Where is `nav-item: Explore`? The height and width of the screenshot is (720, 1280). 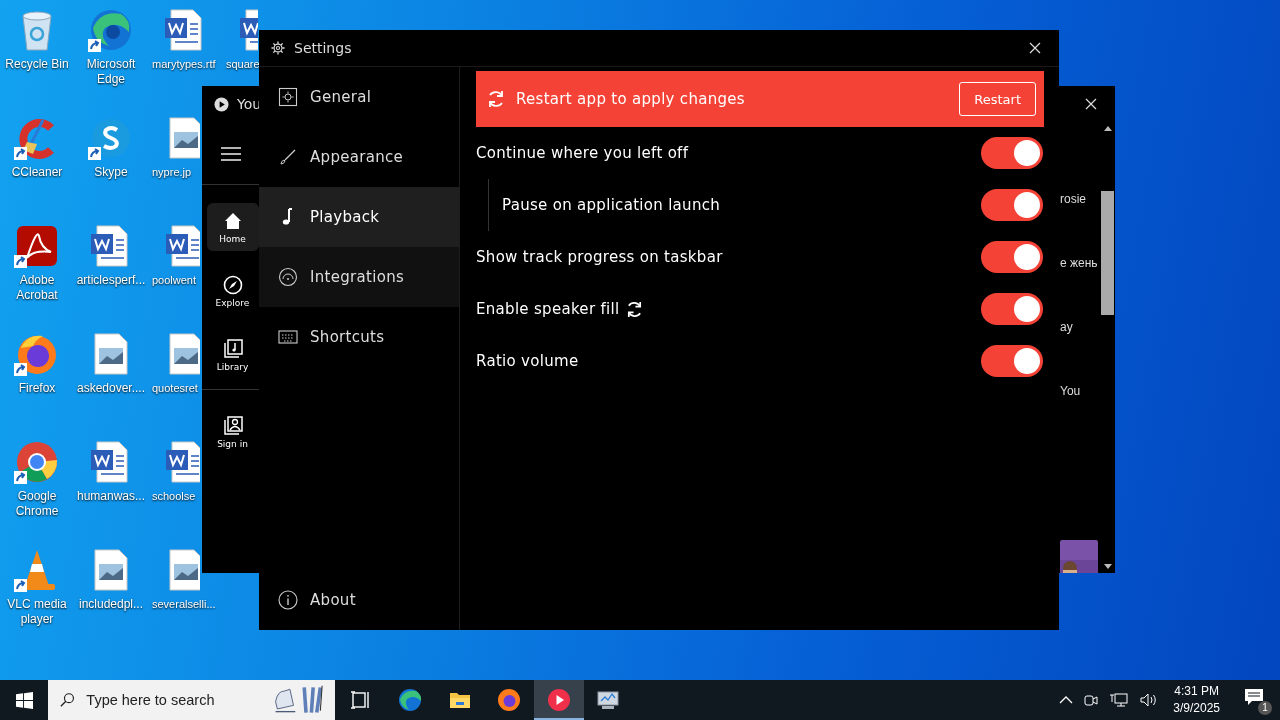 nav-item: Explore is located at coordinates (232, 291).